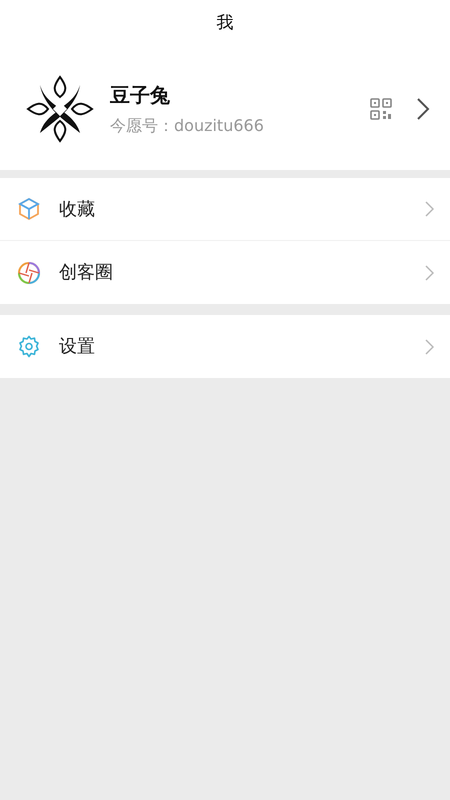 The image size is (450, 800). I want to click on user-name: 豆子兔, so click(140, 95).